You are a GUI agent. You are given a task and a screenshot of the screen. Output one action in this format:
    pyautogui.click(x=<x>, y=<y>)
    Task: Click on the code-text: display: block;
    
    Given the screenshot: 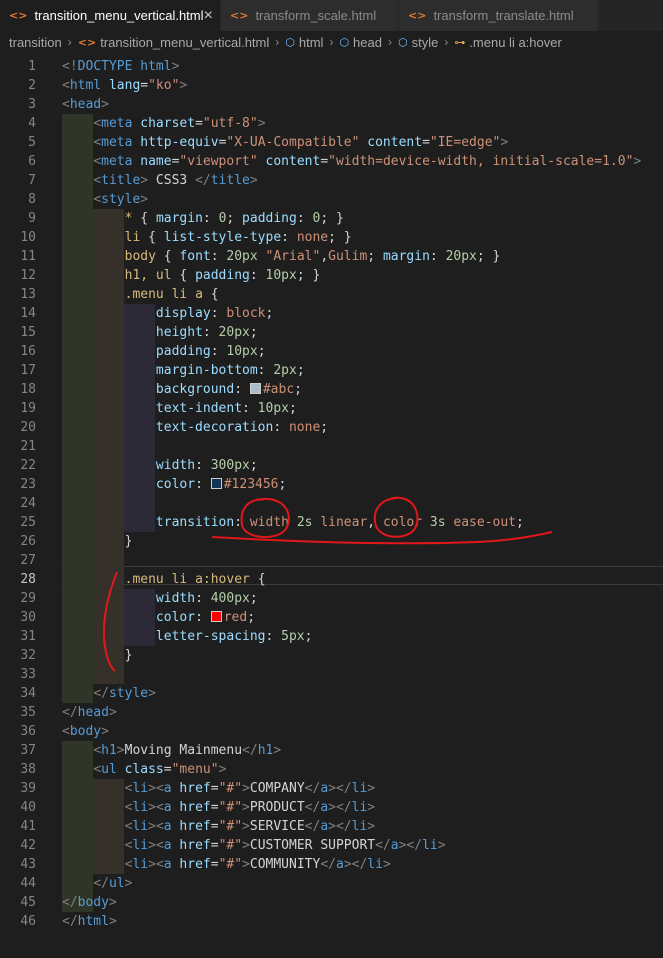 What is the action you would take?
    pyautogui.click(x=214, y=313)
    